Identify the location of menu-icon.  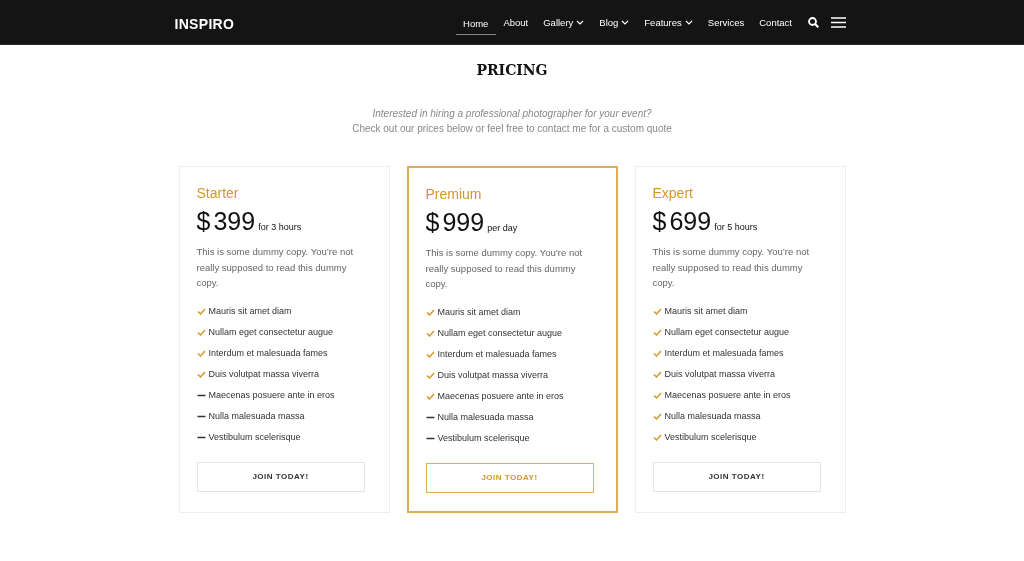
(838, 22).